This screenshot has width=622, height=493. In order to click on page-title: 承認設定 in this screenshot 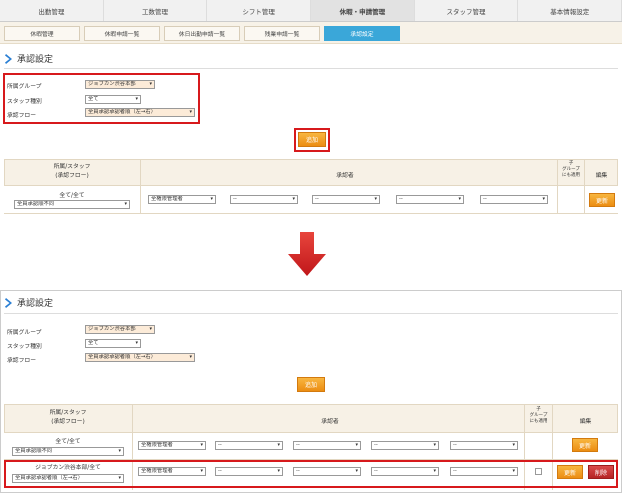, I will do `click(29, 58)`.